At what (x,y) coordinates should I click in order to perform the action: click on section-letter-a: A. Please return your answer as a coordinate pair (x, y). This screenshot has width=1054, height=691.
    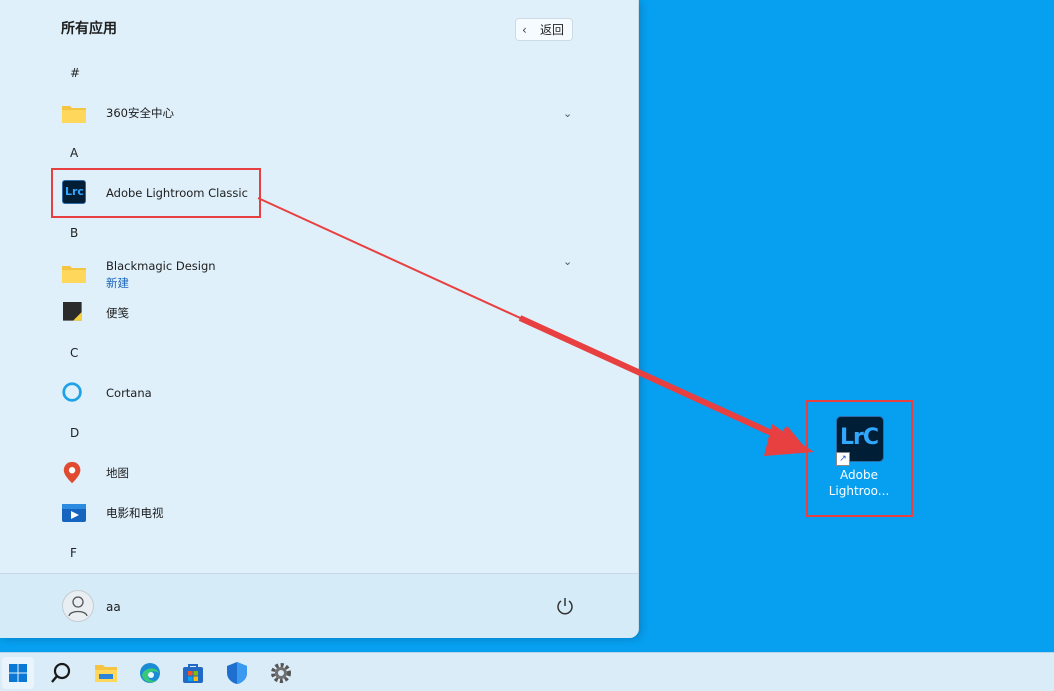
    Looking at the image, I should click on (74, 153).